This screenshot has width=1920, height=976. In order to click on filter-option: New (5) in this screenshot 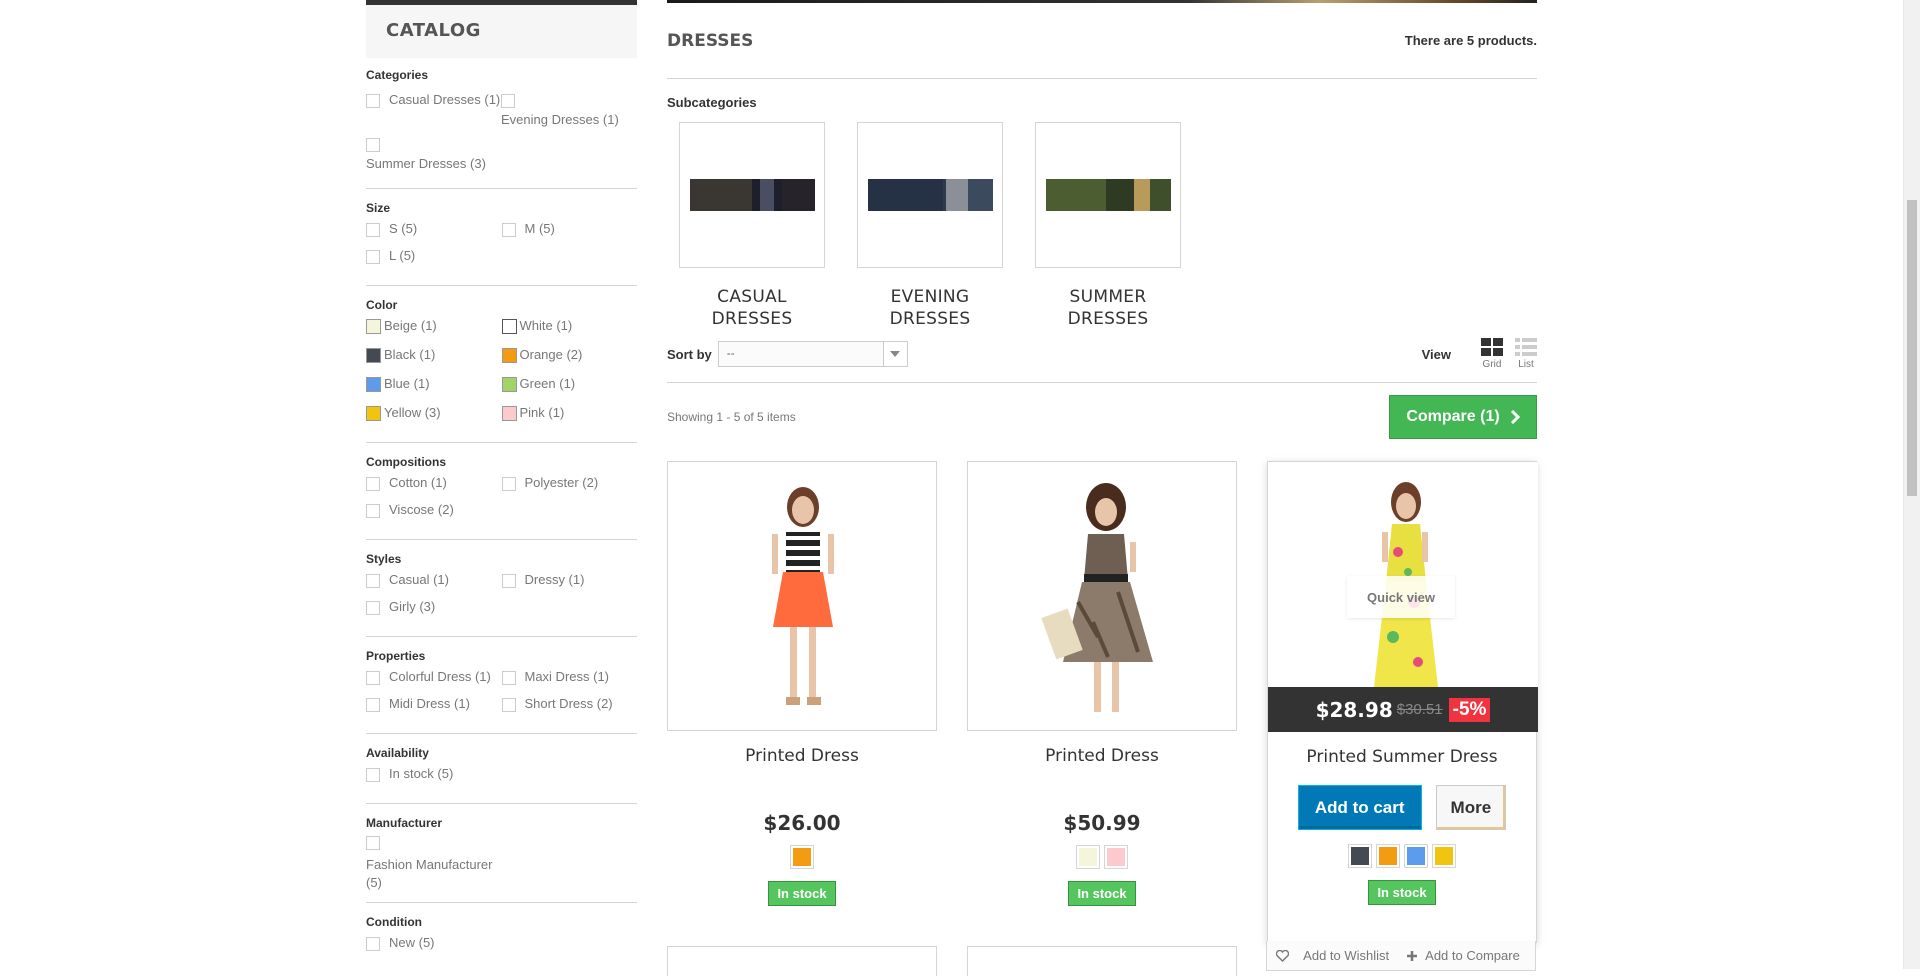, I will do `click(434, 948)`.